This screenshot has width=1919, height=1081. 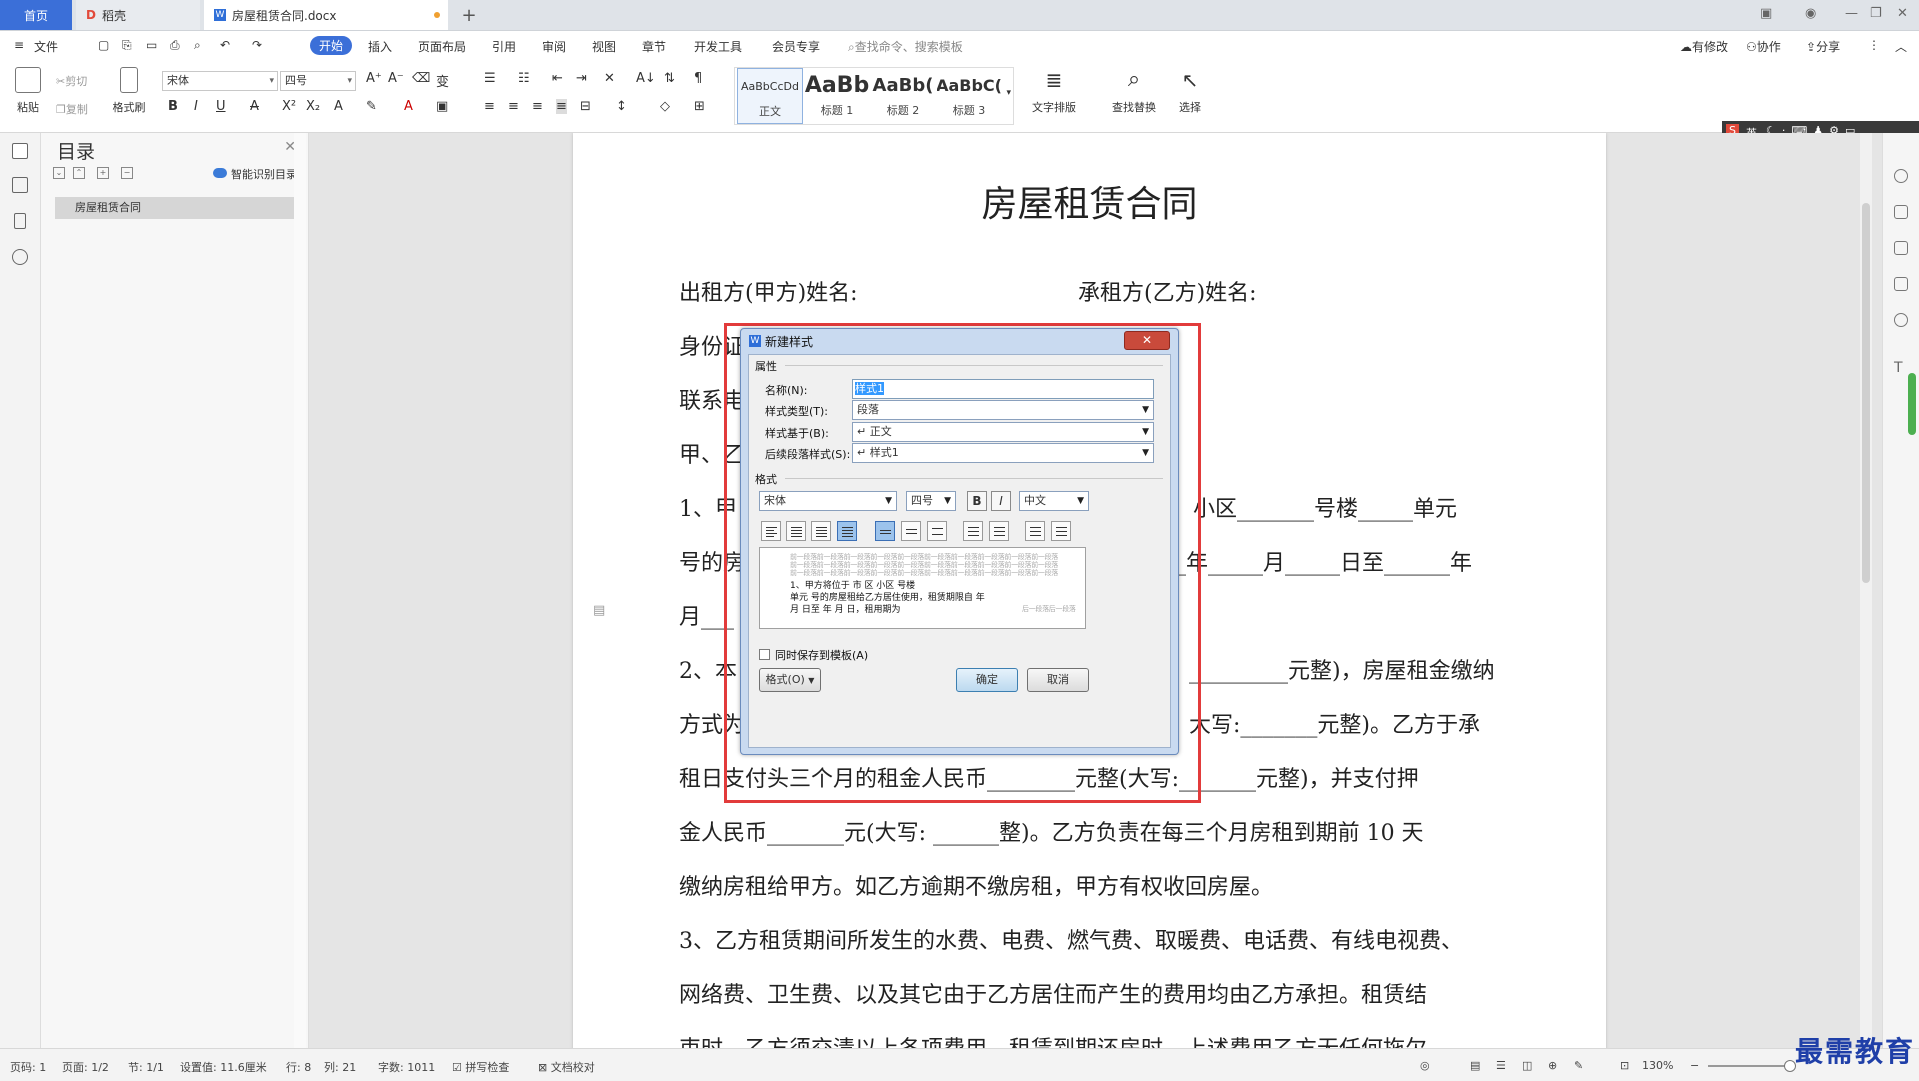 What do you see at coordinates (338, 106) in the screenshot?
I see `text-effect-icon: A` at bounding box center [338, 106].